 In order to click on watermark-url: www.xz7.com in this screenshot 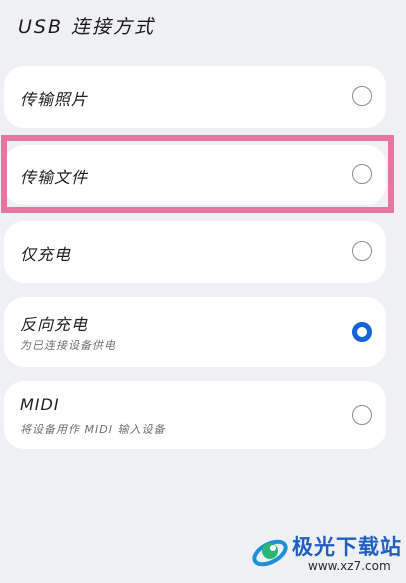, I will do `click(349, 566)`.